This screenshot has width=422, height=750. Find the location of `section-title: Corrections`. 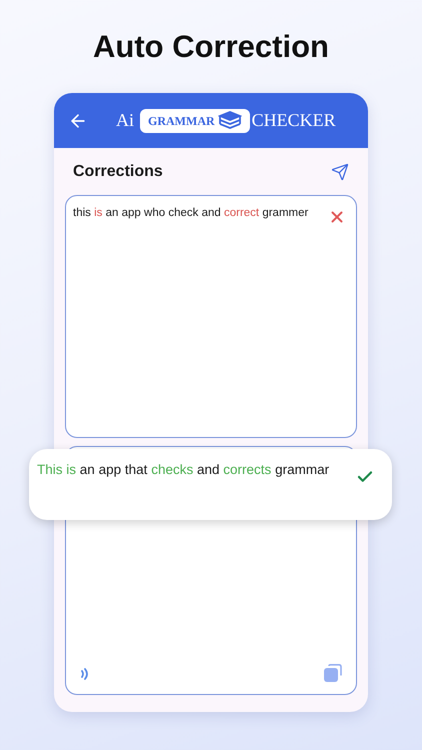

section-title: Corrections is located at coordinates (118, 172).